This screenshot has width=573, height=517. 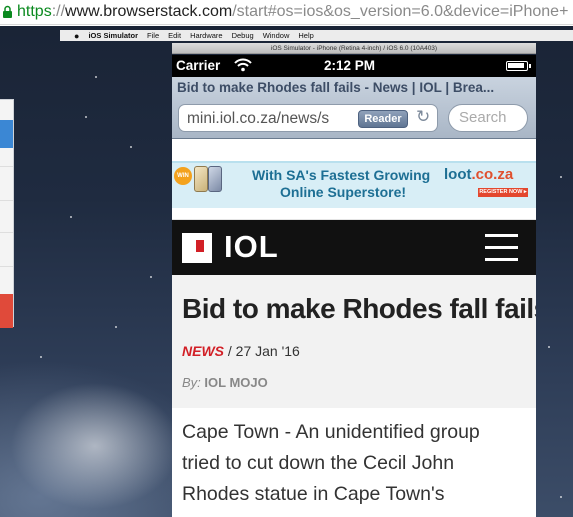 I want to click on menu-help: Help, so click(x=305, y=35).